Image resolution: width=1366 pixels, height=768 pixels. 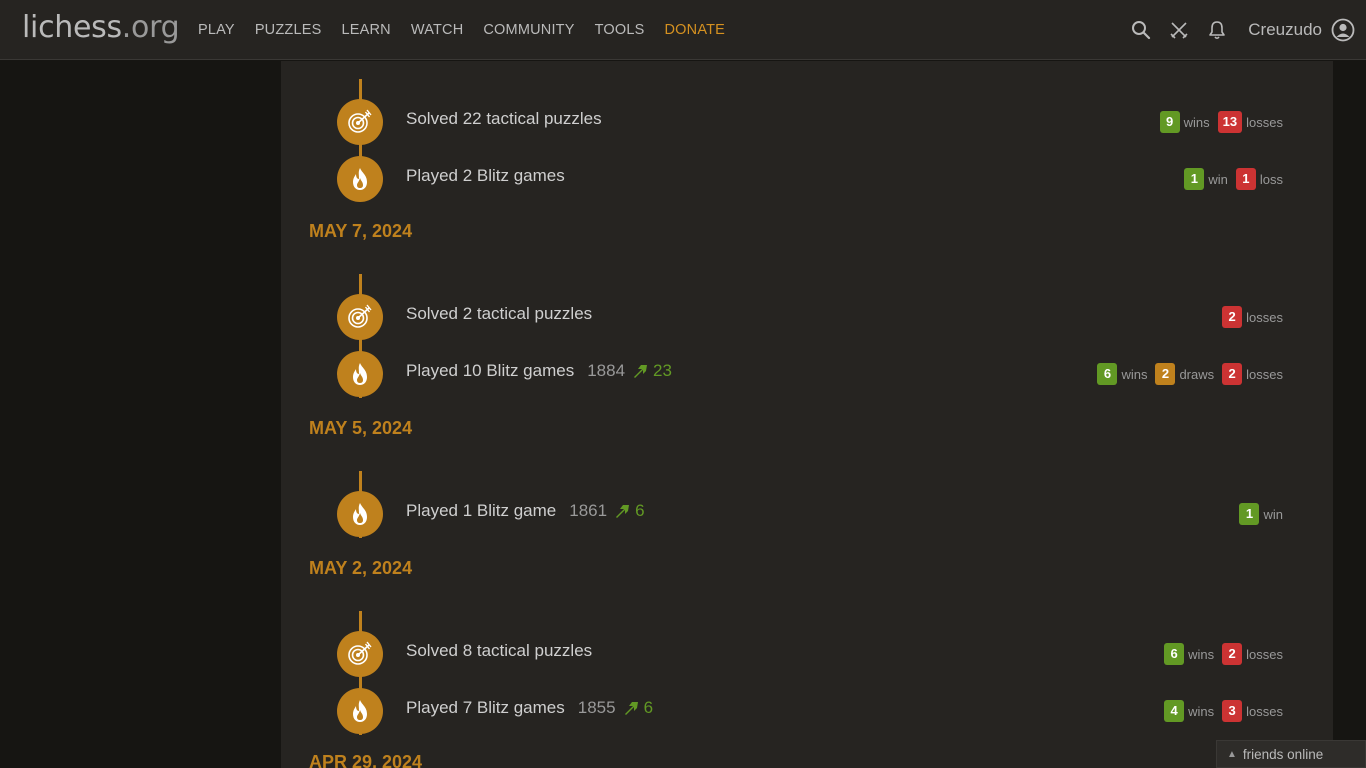 I want to click on search-icon, so click(x=1141, y=30).